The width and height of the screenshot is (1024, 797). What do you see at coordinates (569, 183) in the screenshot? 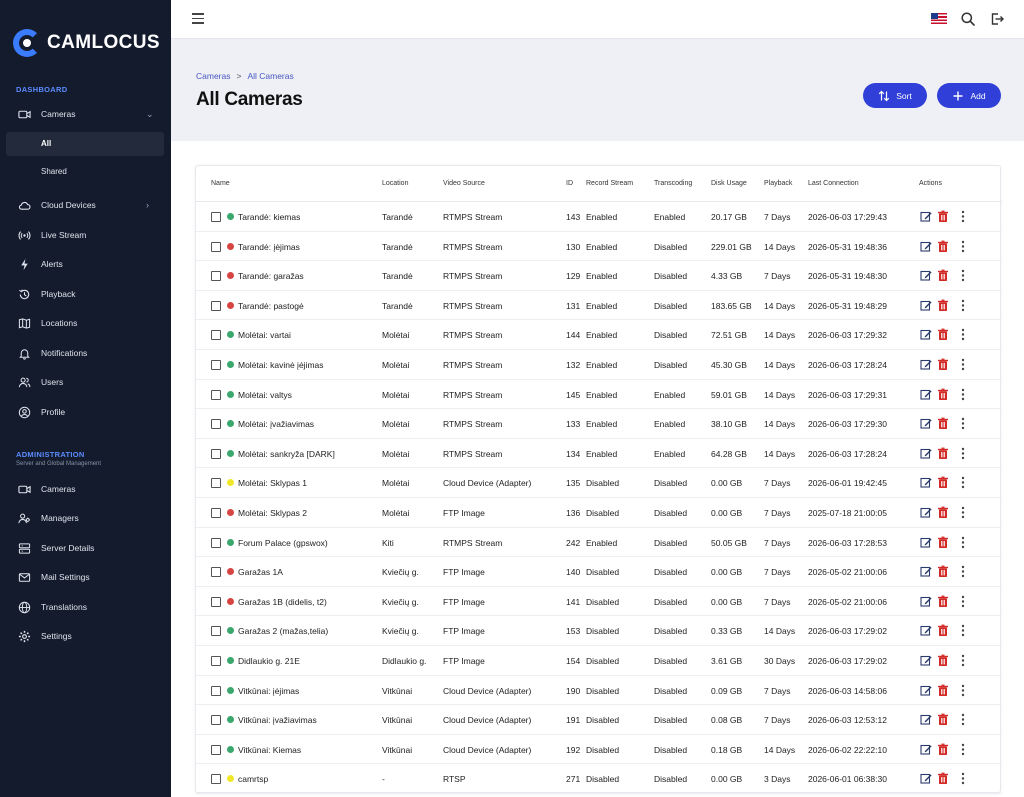
I see `column-header-id: ID` at bounding box center [569, 183].